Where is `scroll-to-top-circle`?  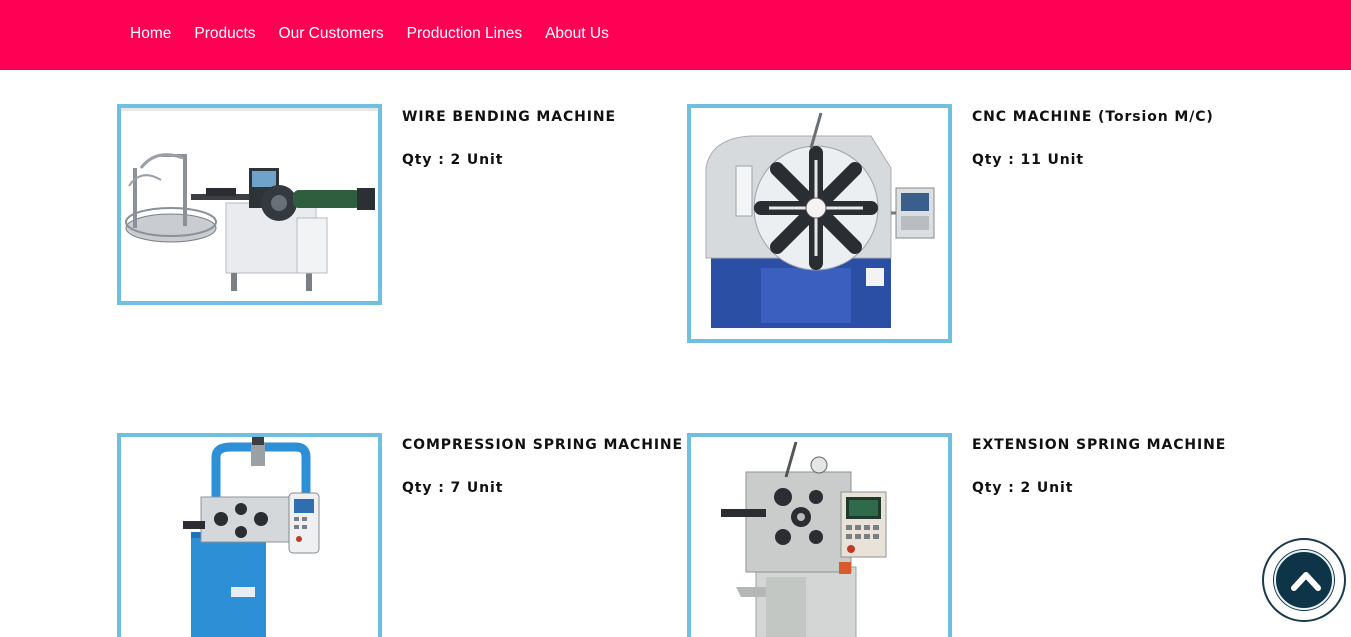
scroll-to-top-circle is located at coordinates (1304, 580).